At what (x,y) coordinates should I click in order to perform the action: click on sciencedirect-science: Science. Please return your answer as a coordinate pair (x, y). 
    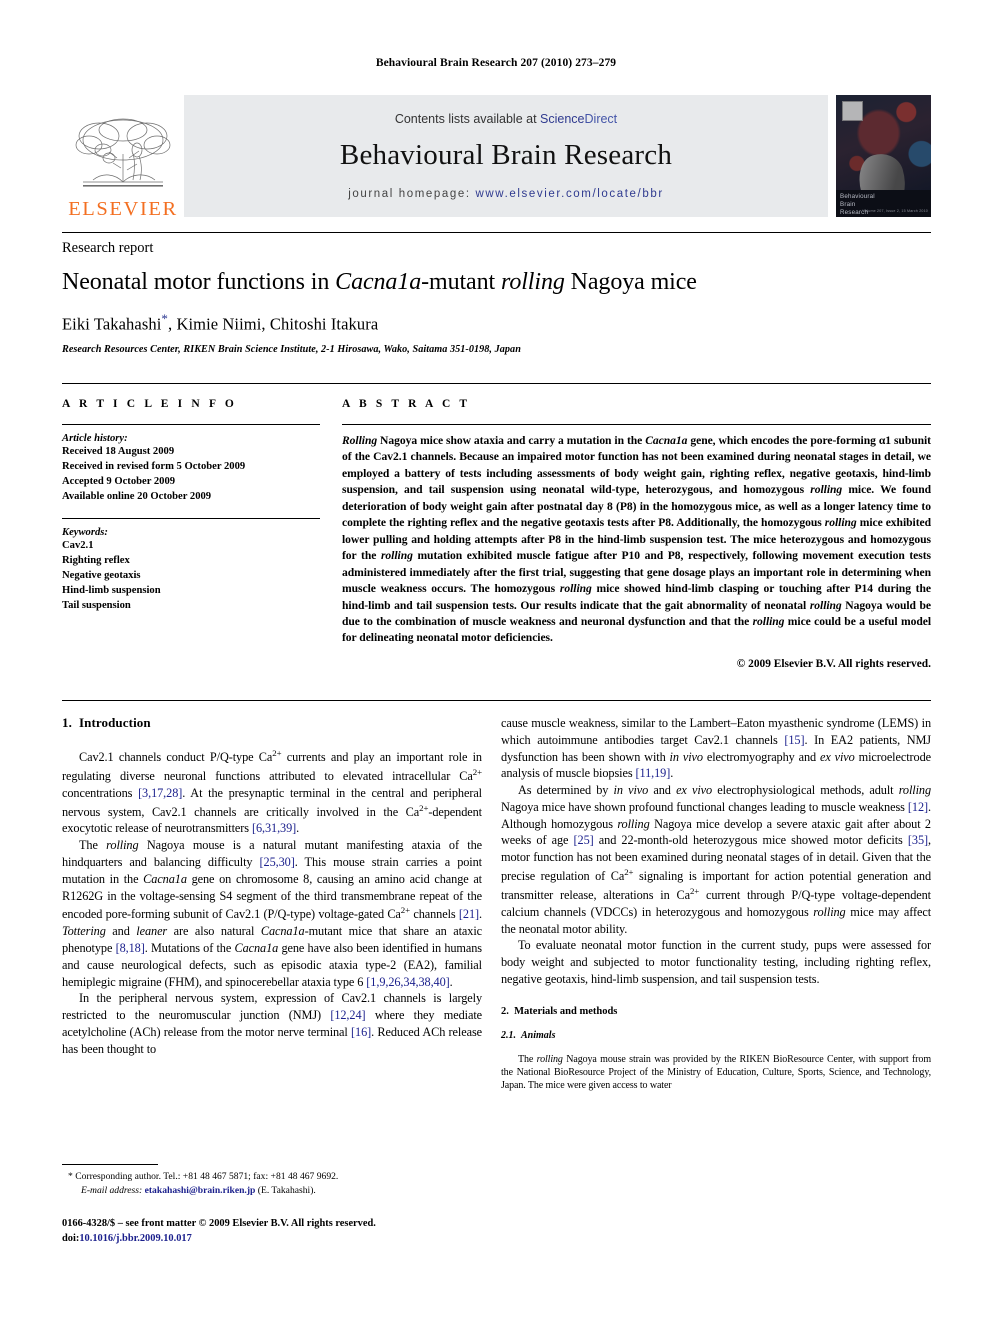
    Looking at the image, I should click on (562, 119).